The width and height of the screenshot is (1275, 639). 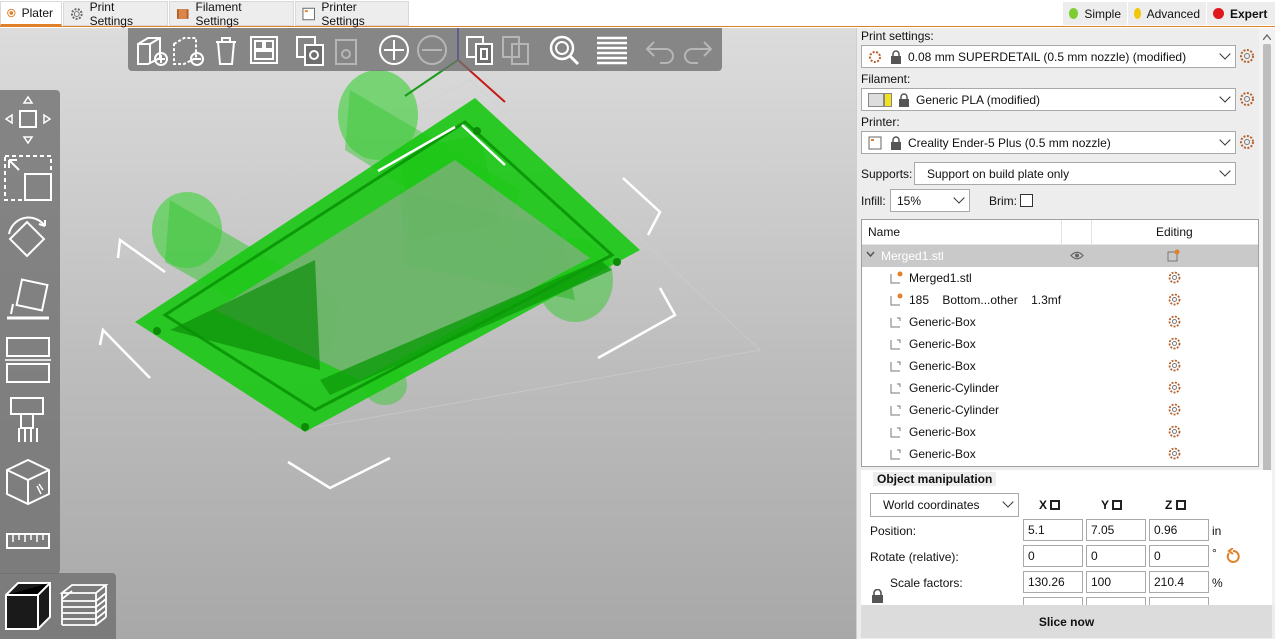 I want to click on preview-layers-icon, so click(x=84, y=606).